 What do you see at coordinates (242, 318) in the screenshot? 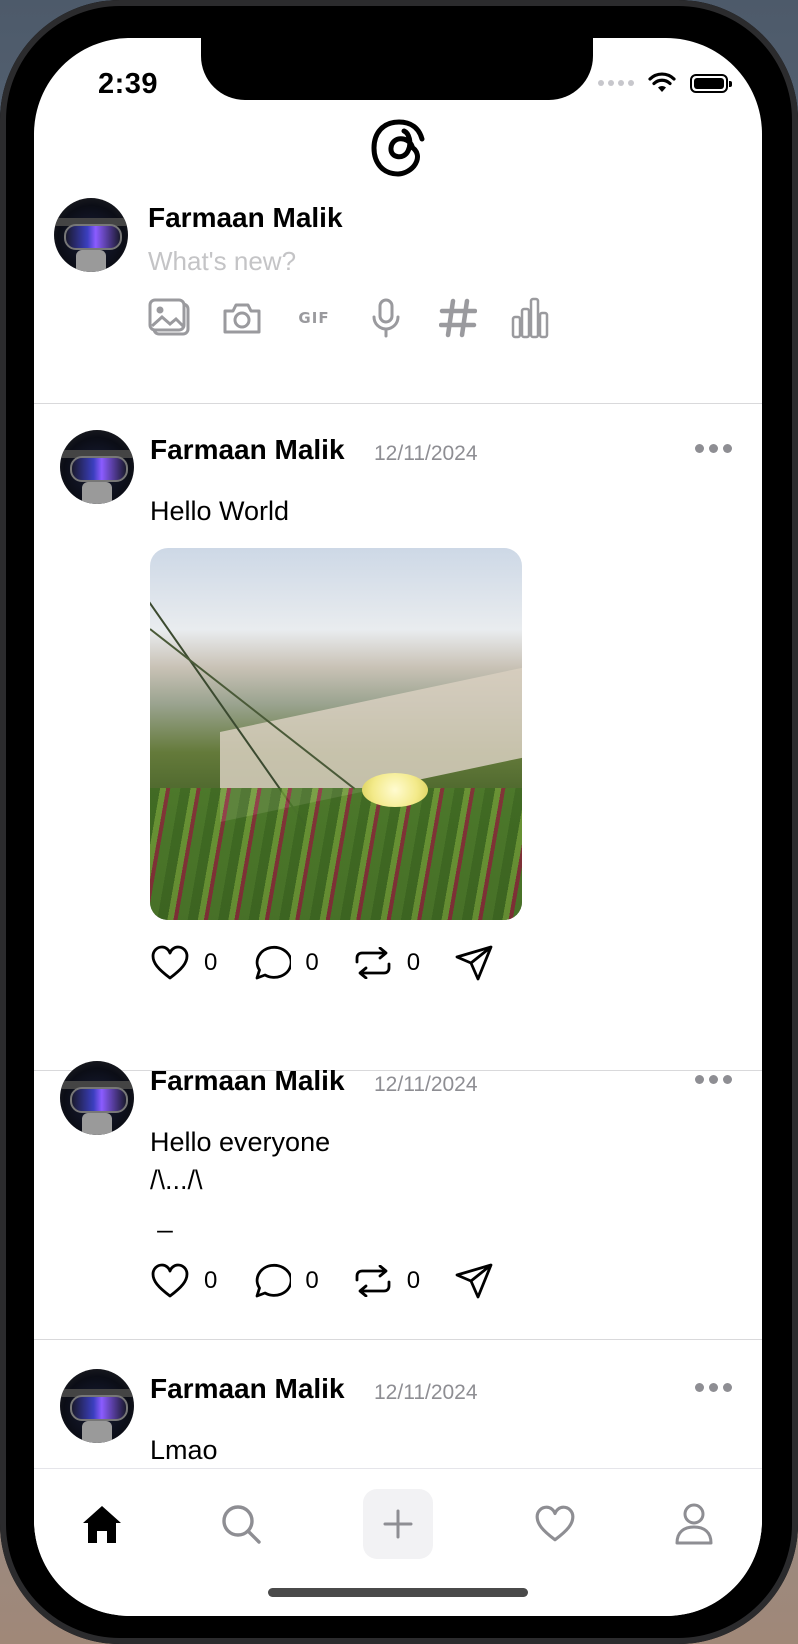
I see `camera-icon` at bounding box center [242, 318].